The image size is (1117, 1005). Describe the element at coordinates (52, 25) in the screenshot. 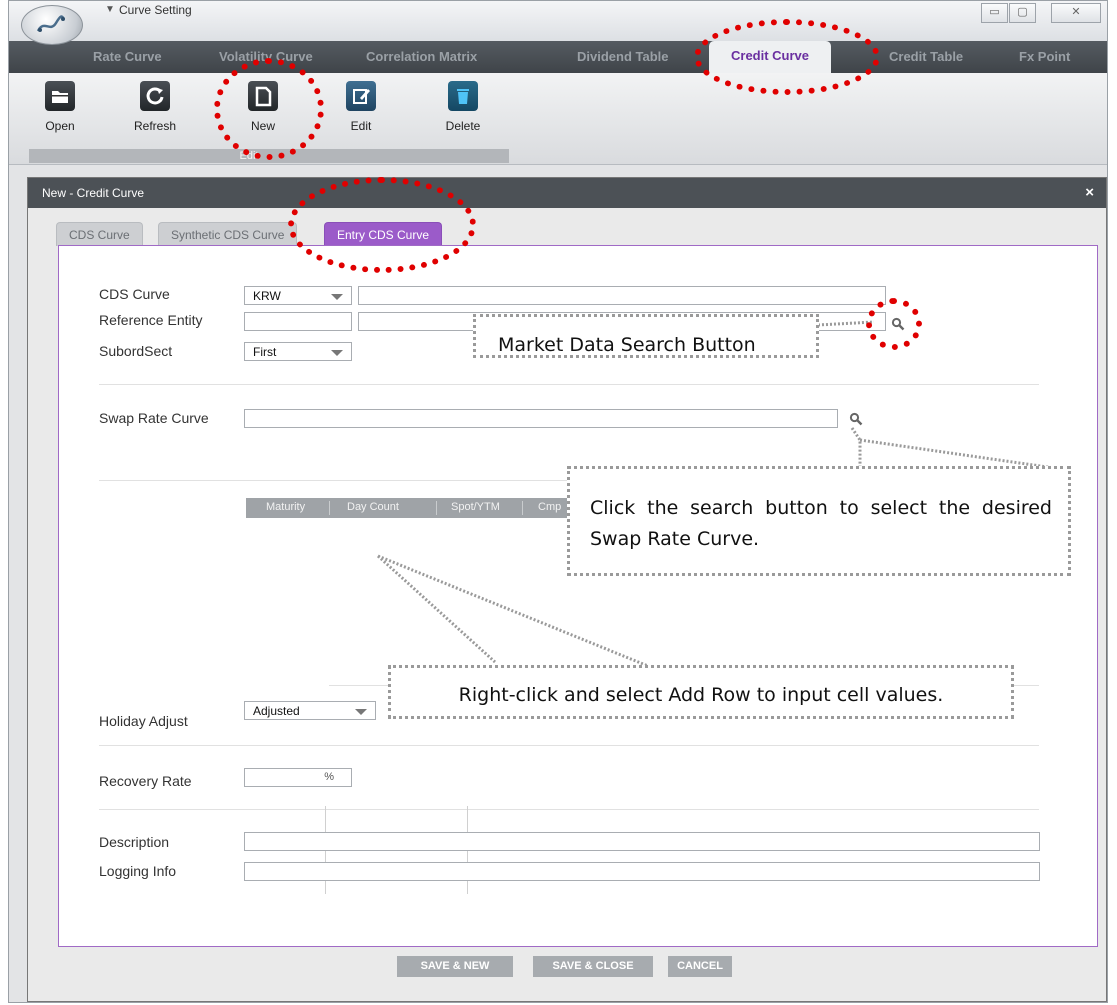

I see `app-orb-icon` at that location.